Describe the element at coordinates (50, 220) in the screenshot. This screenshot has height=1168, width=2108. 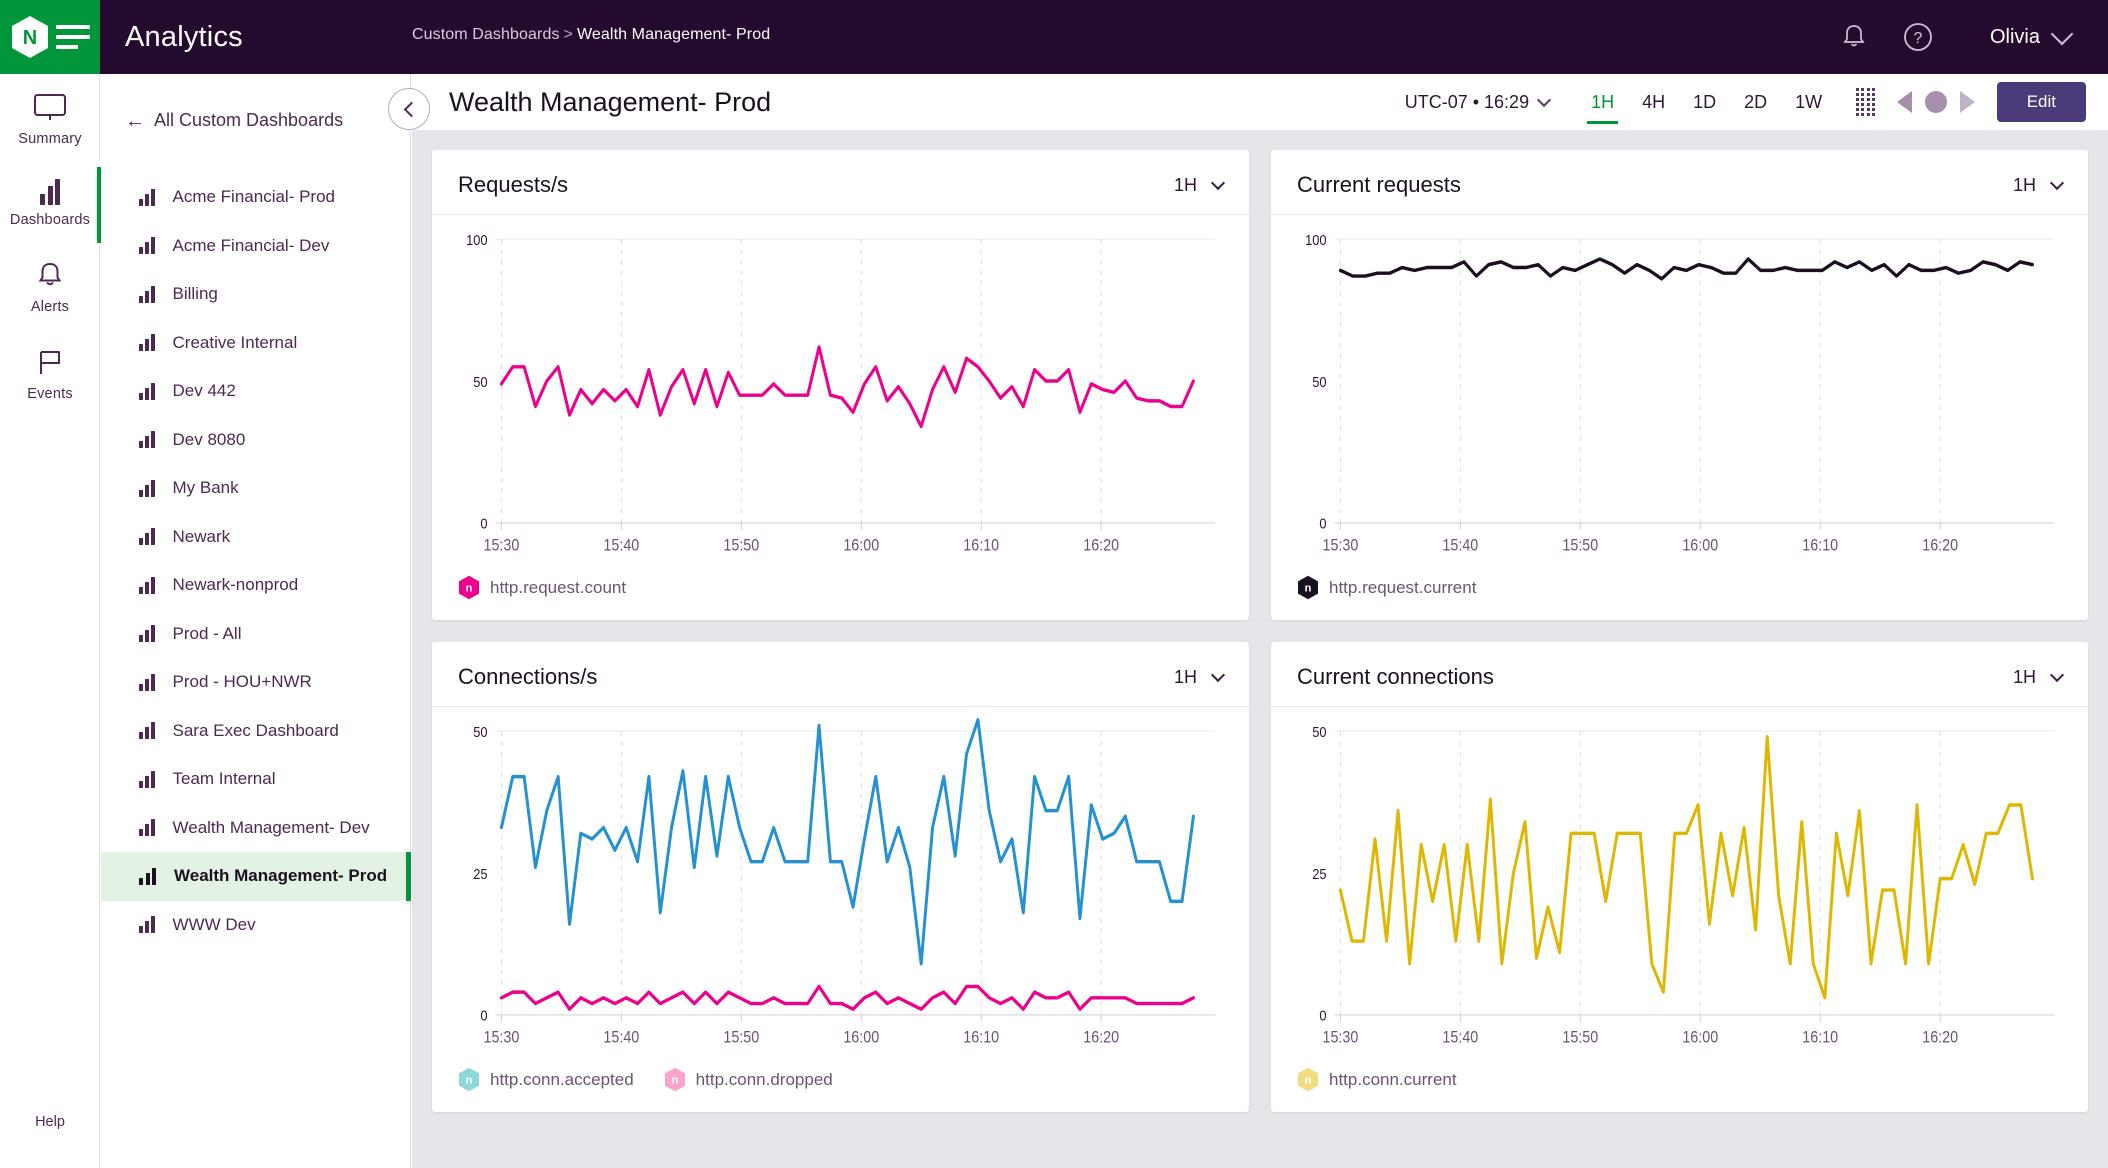
I see `sidebar-item-label: Dashboards` at that location.